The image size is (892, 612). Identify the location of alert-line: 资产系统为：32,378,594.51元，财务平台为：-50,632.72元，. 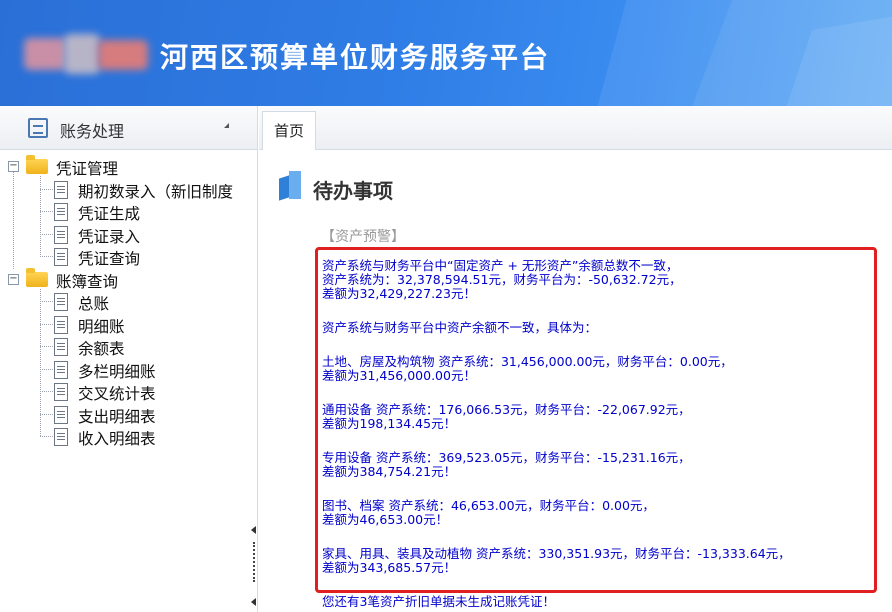
(502, 279).